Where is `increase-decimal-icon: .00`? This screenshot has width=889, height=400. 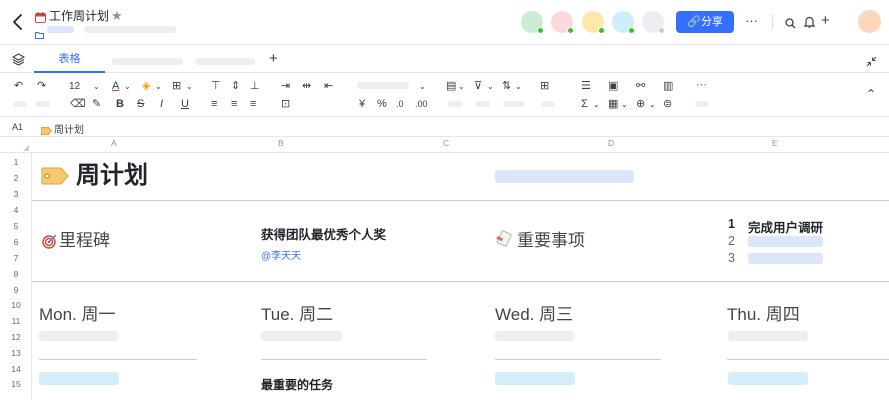
increase-decimal-icon: .00 is located at coordinates (421, 104).